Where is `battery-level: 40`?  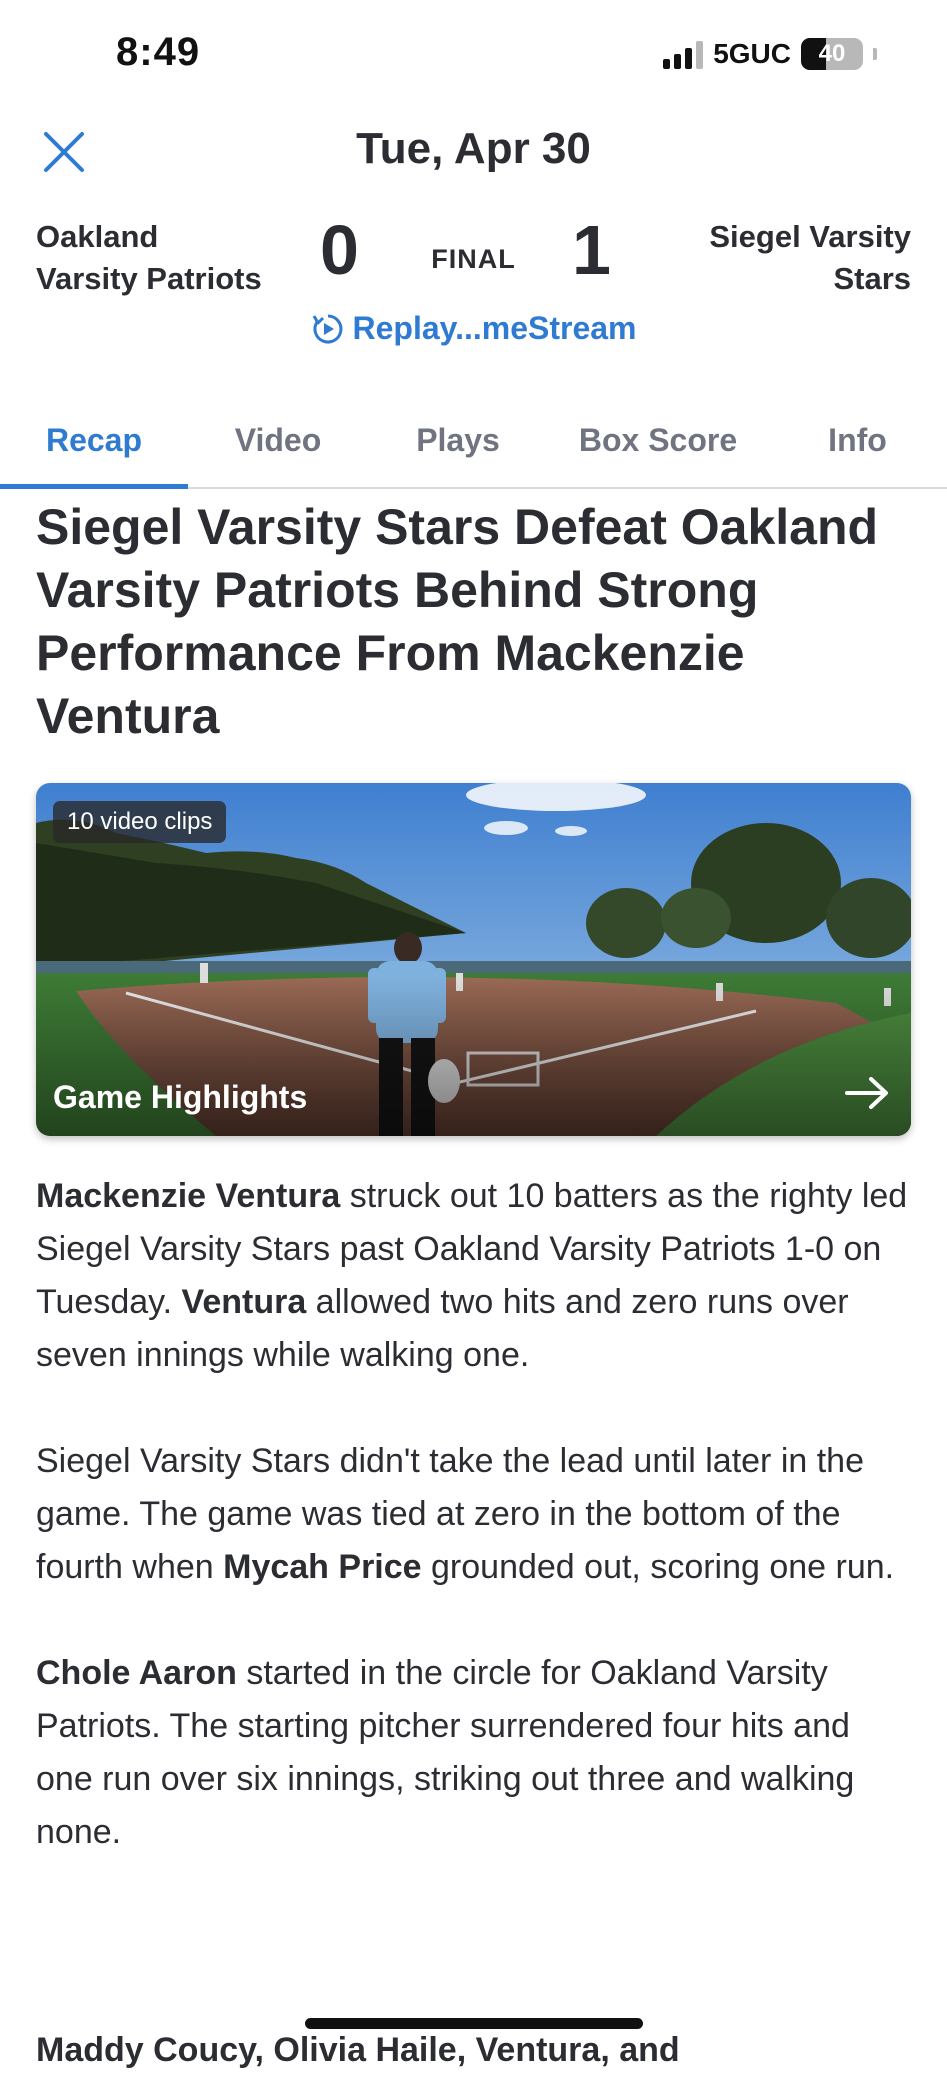 battery-level: 40 is located at coordinates (832, 53).